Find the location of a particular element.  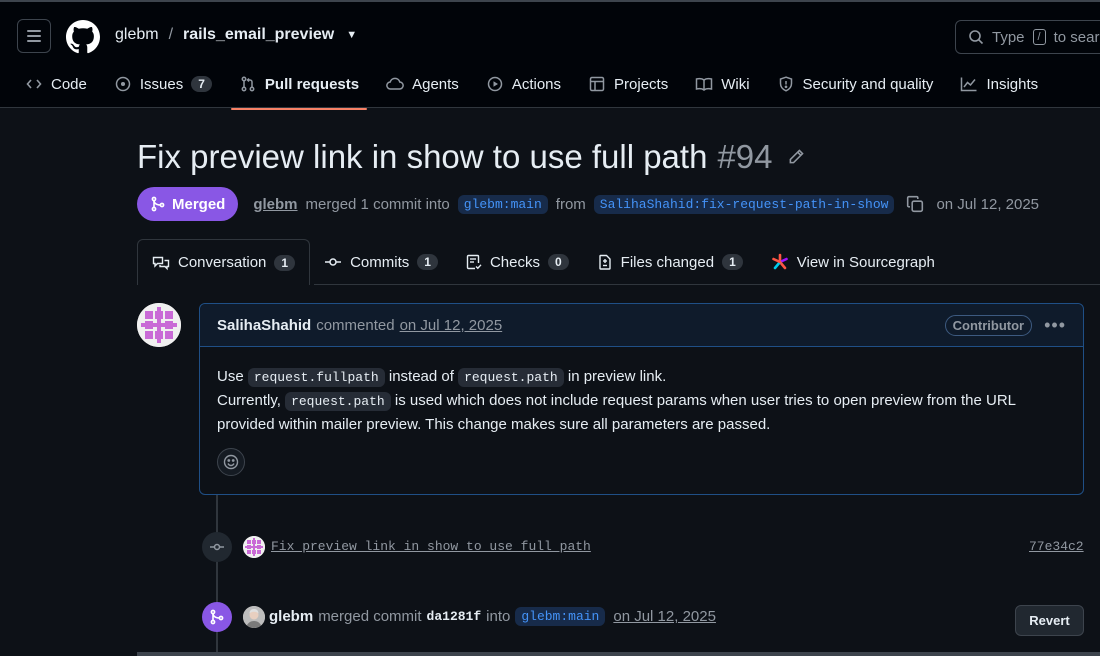

nav-actions: Actions is located at coordinates (523, 84).